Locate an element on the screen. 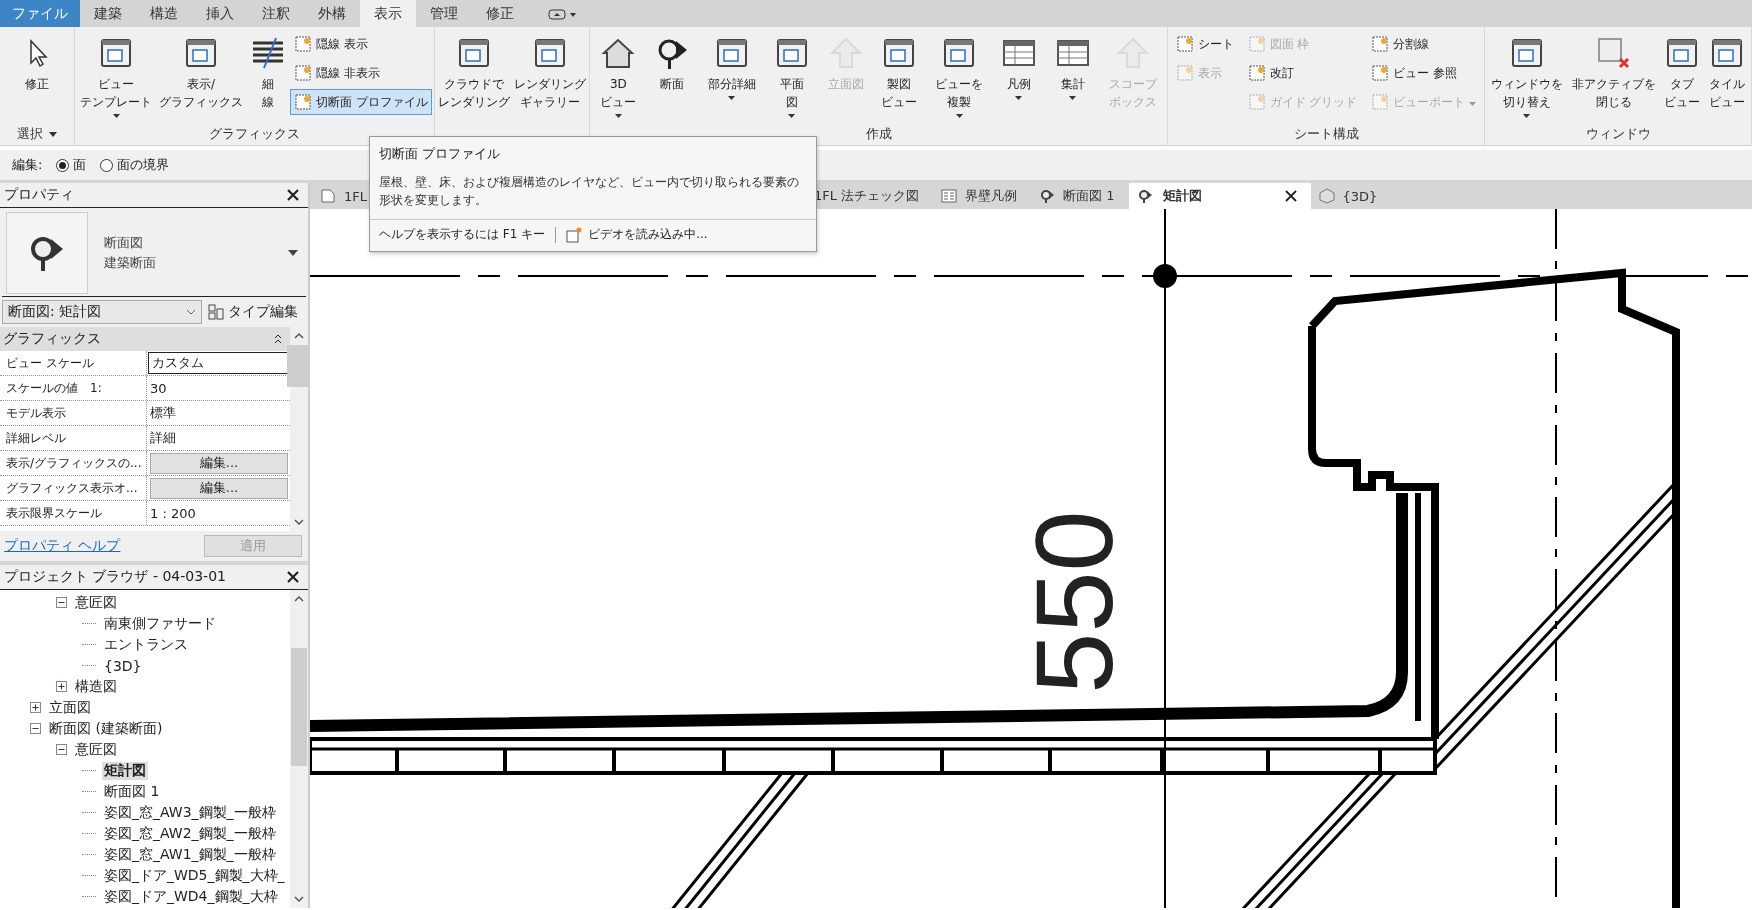 The width and height of the screenshot is (1752, 910). tooltip-description: 屋根、壁、床、および複層構造のレイヤなど、ビュー内で切り取られる要素の形状を変更します。 is located at coordinates (589, 191).